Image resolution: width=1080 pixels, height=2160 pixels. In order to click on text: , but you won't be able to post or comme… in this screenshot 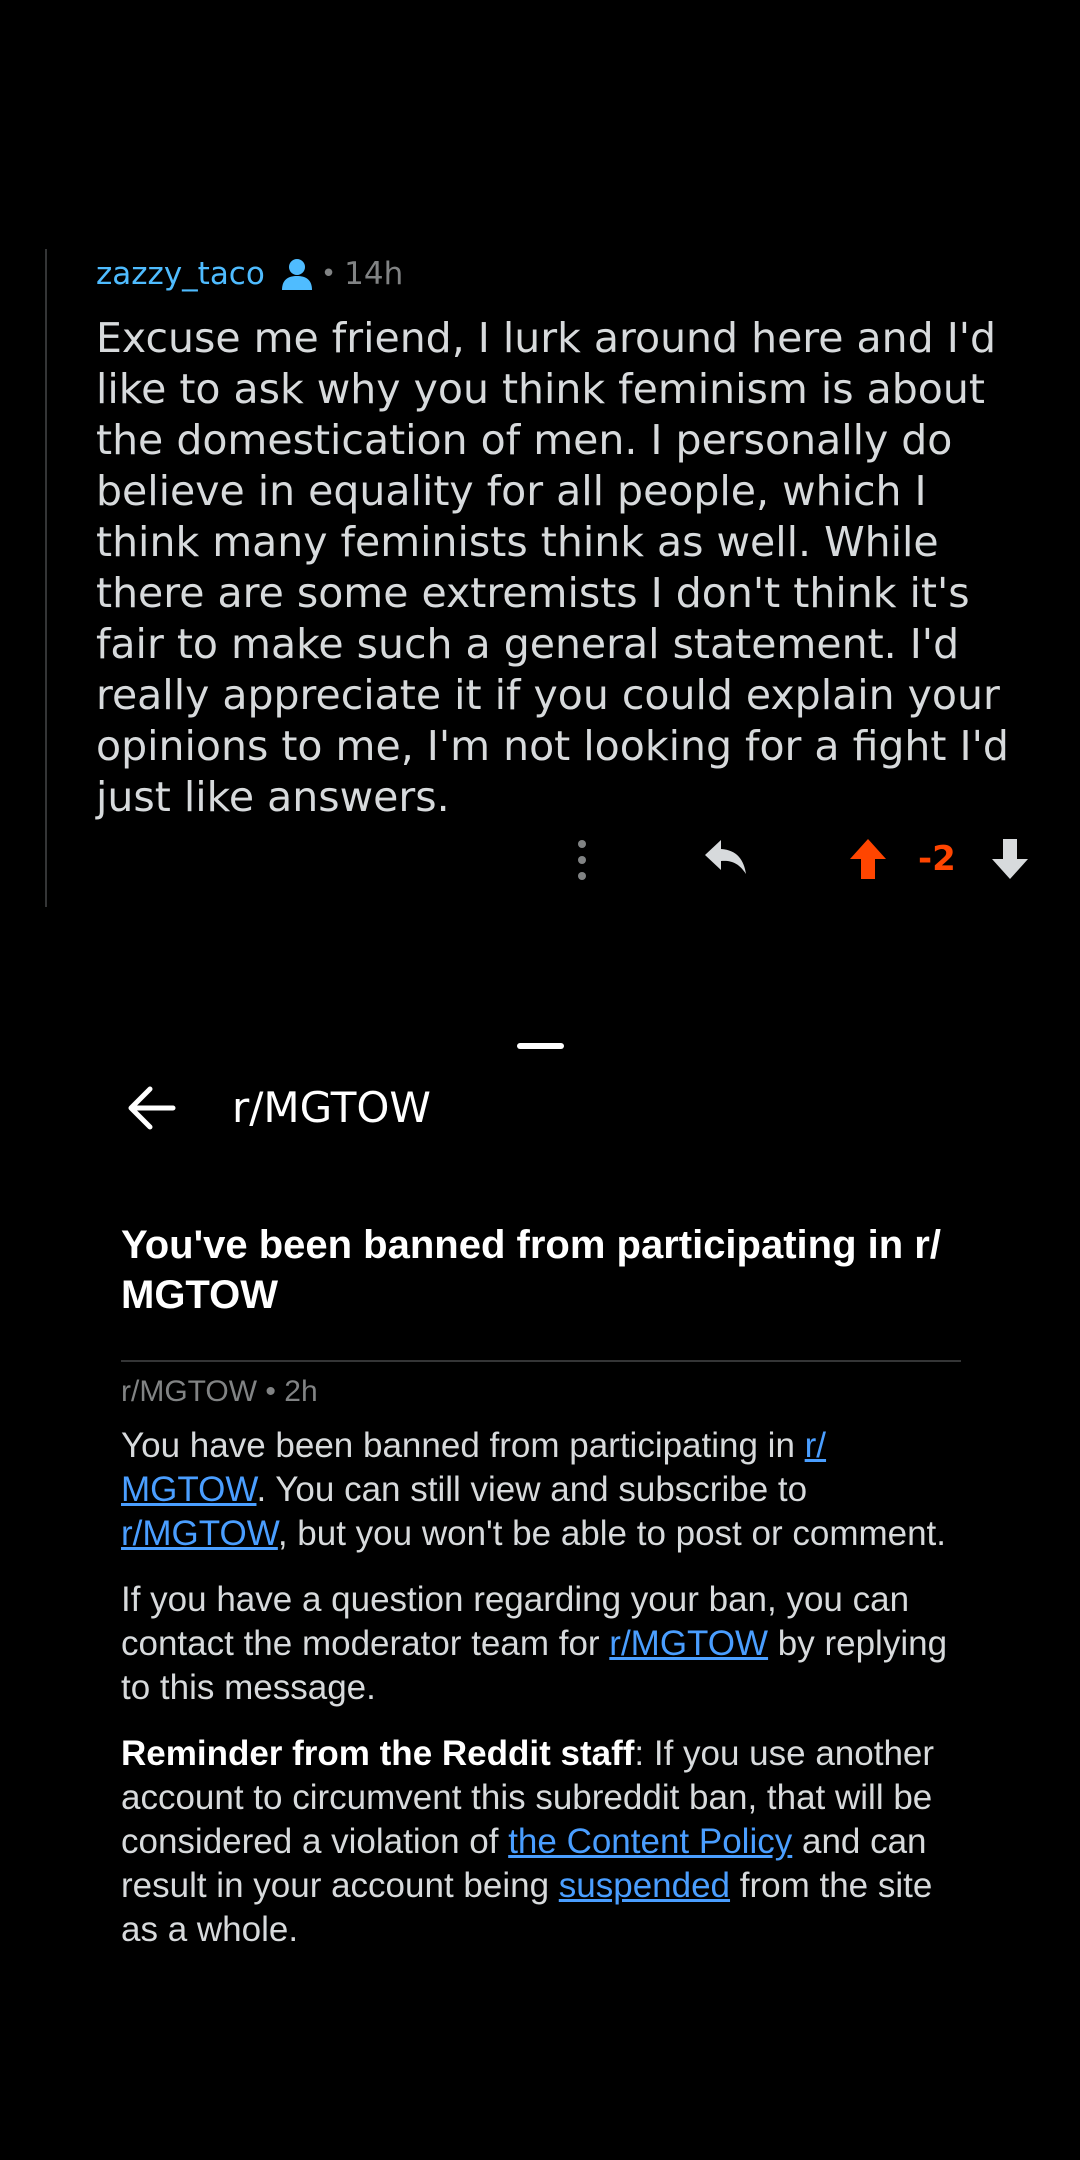, I will do `click(612, 1533)`.